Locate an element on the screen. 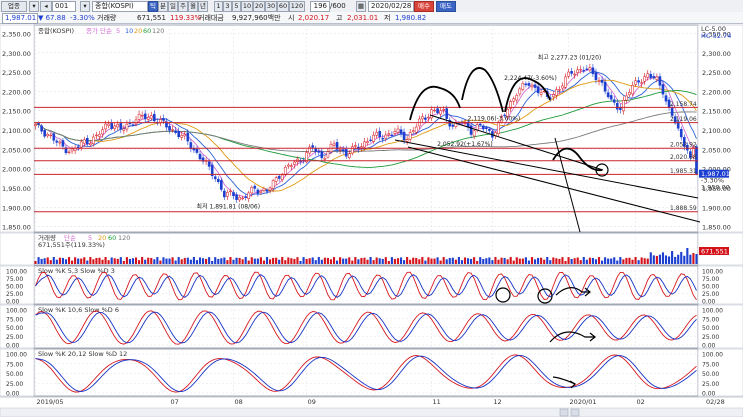 The image size is (743, 417). hline-label: 2,119.06 is located at coordinates (683, 119).